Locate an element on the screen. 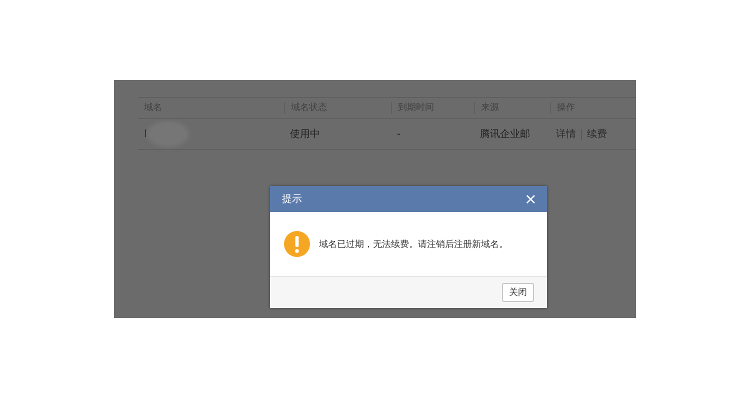 The image size is (750, 400). table-cell-text: - is located at coordinates (399, 134).